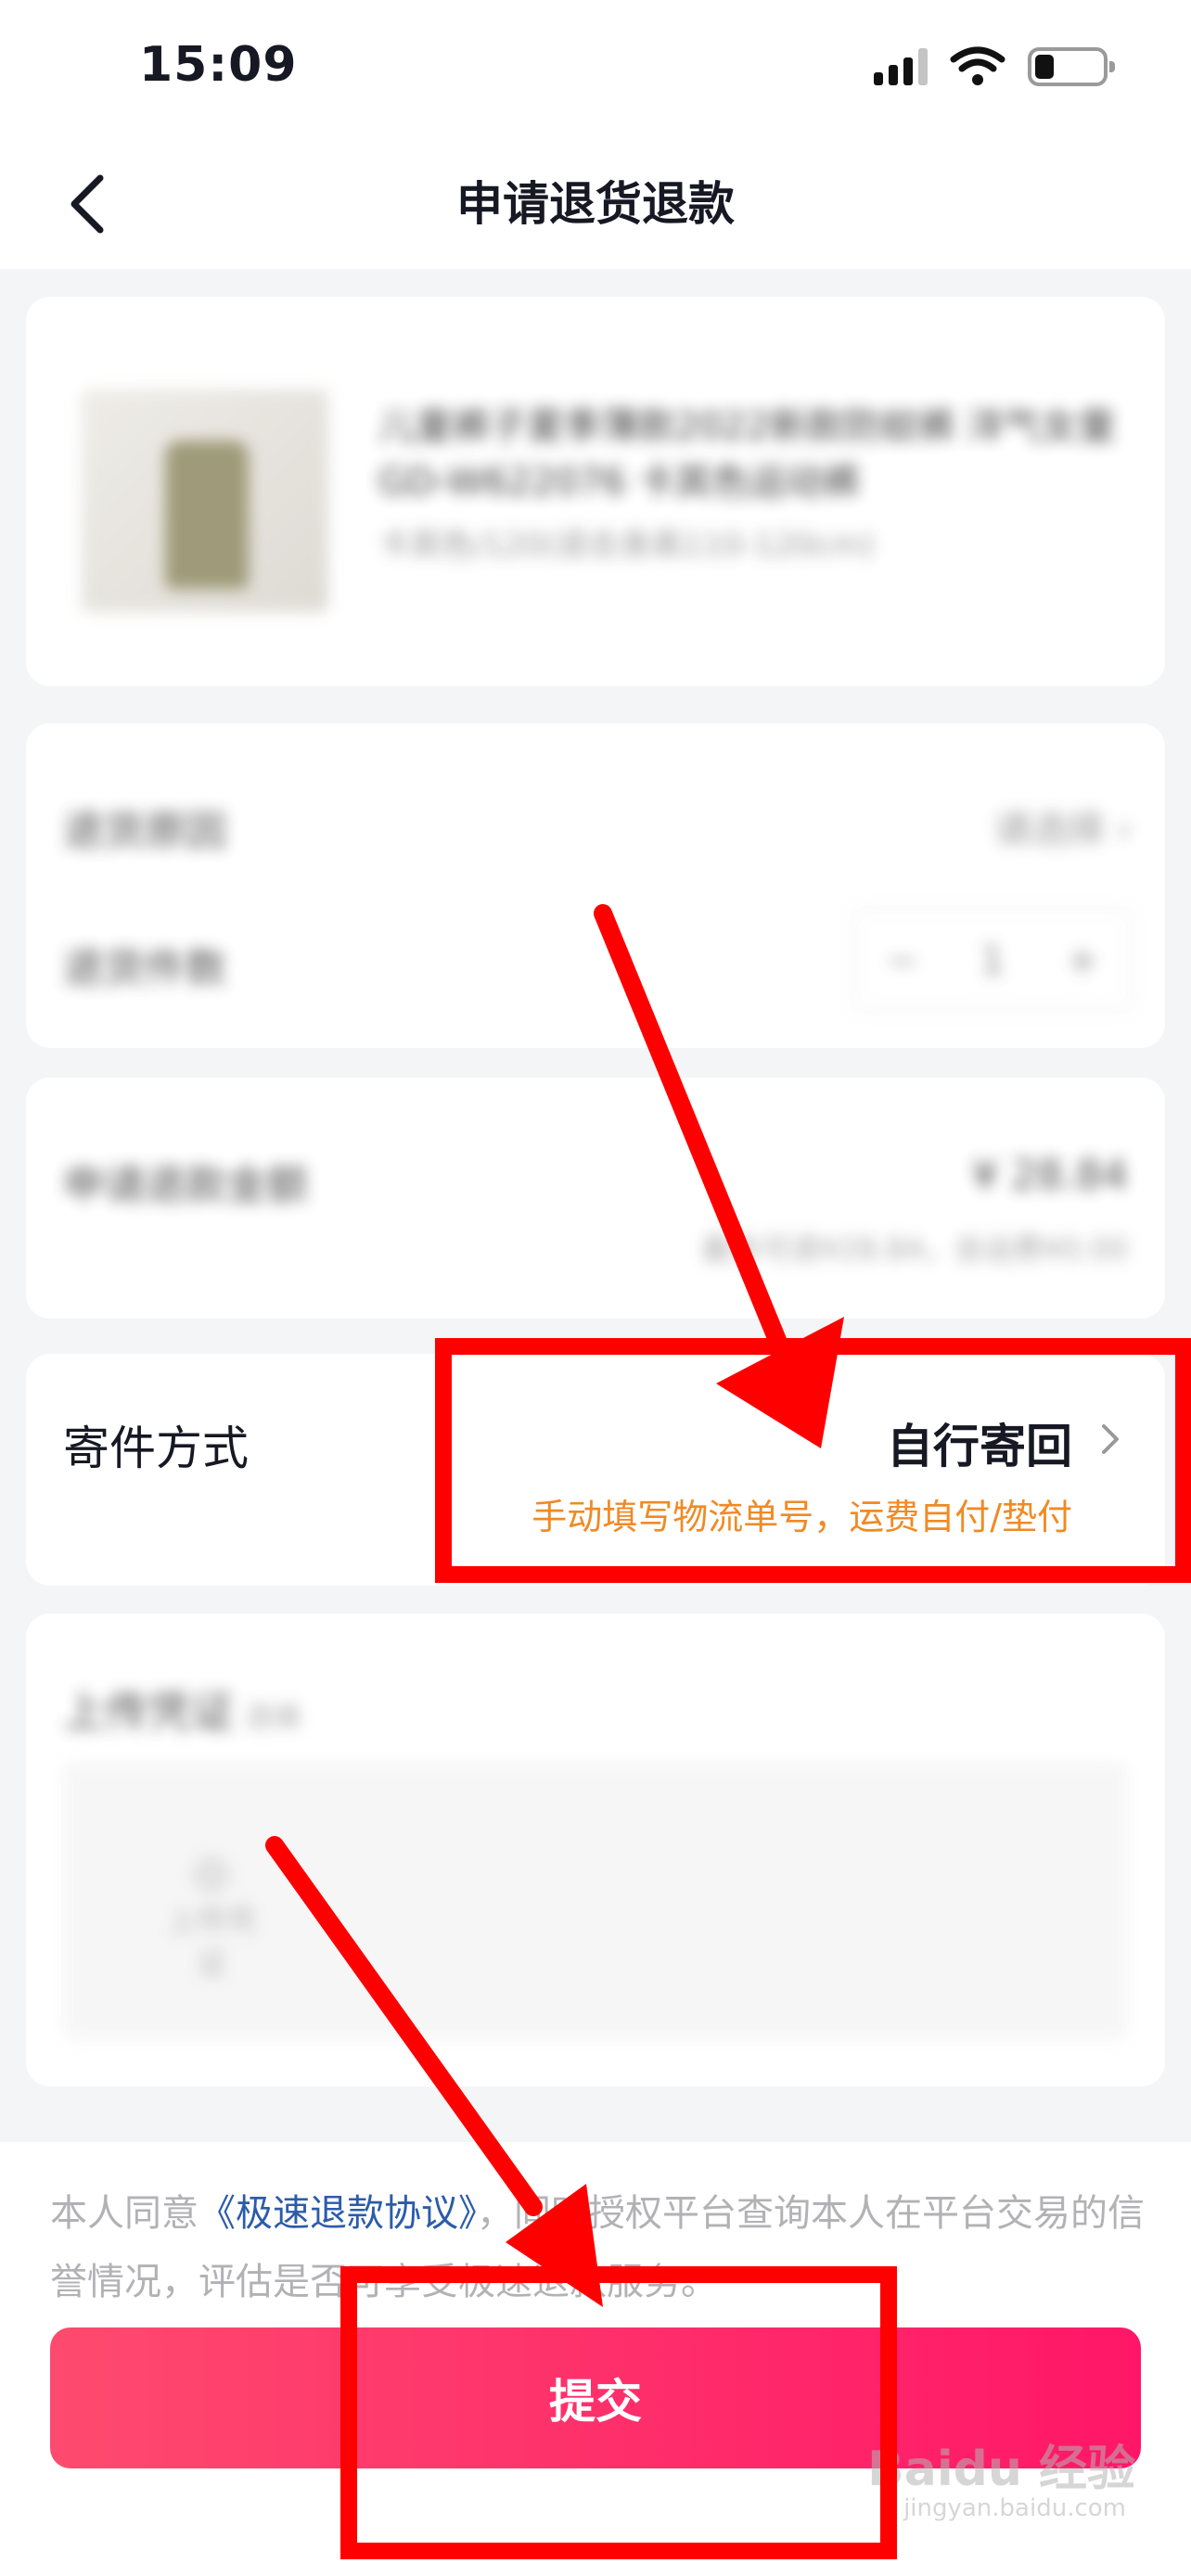 The width and height of the screenshot is (1191, 2576). Describe the element at coordinates (156, 1448) in the screenshot. I see `shipping-label: 寄件方式` at that location.